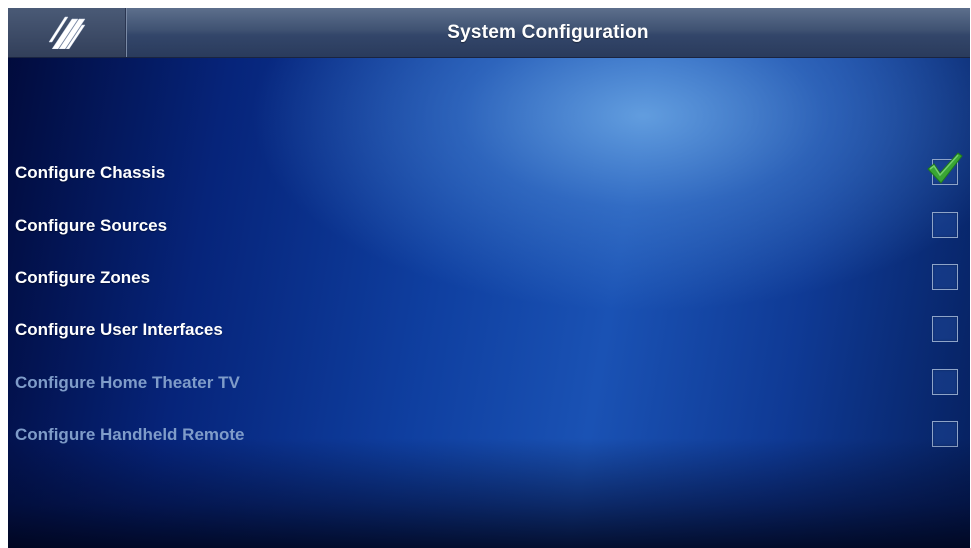 Image resolution: width=971 pixels, height=548 pixels. I want to click on menu-item-configure-zones: Configure Zones, so click(489, 278).